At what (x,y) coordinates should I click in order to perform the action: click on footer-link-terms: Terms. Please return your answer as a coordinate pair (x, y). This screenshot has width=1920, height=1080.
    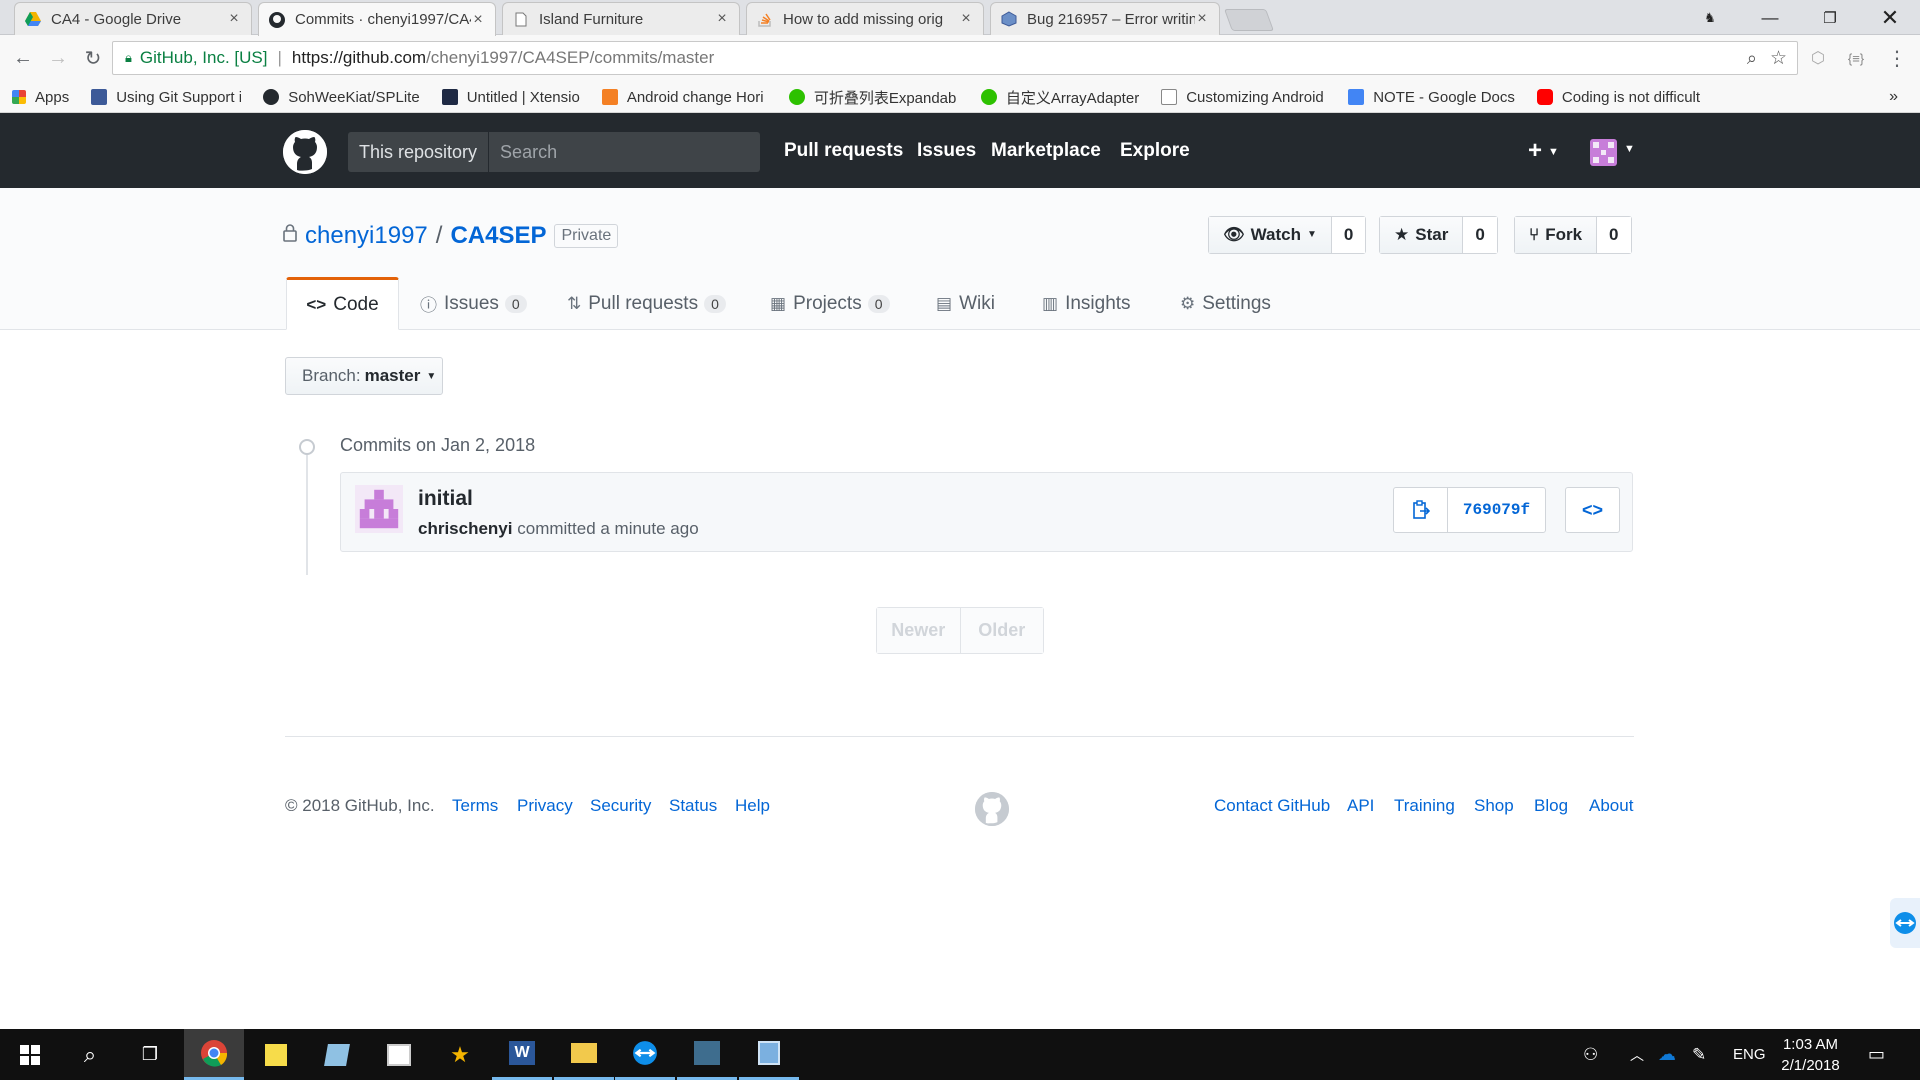
    Looking at the image, I should click on (475, 806).